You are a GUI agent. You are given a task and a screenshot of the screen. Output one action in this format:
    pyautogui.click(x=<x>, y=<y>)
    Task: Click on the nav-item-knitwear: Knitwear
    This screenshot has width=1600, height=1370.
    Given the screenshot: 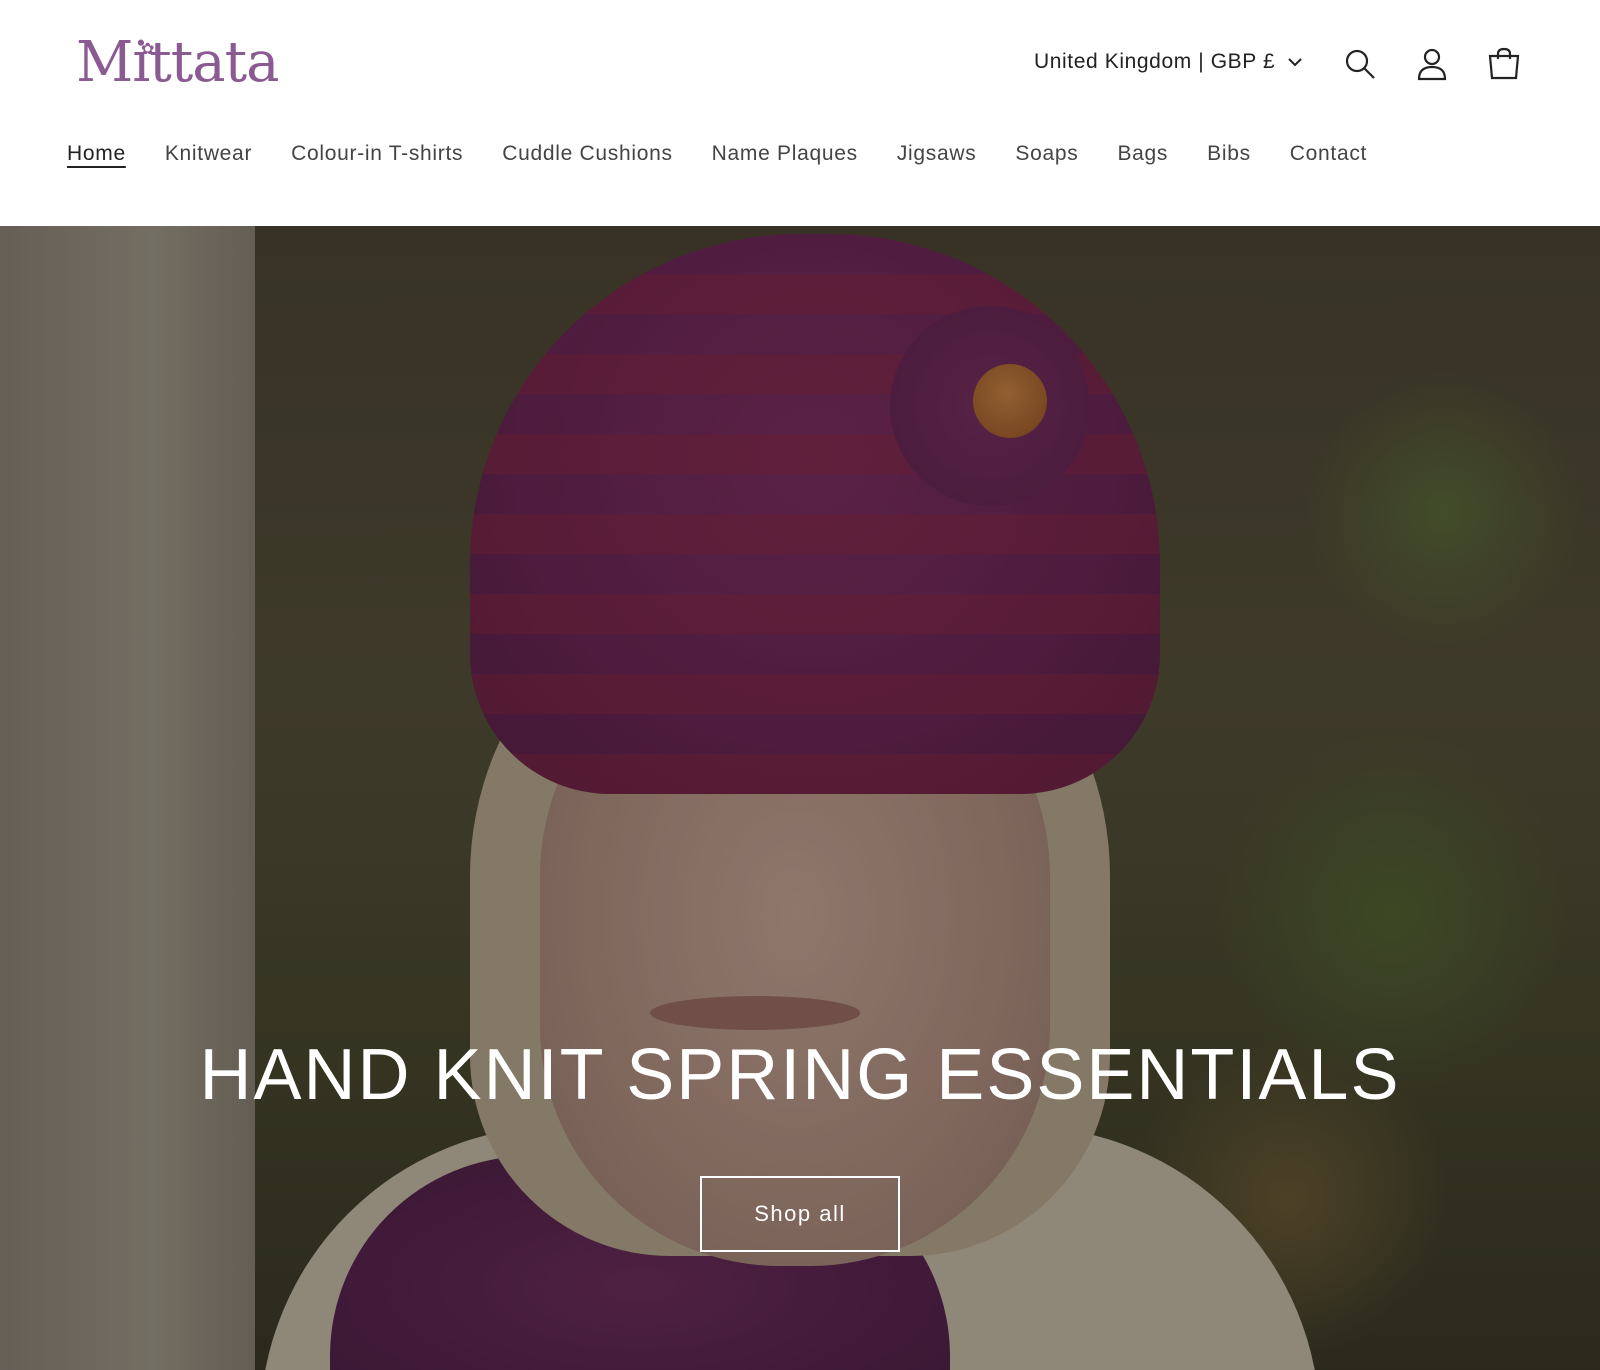 What is the action you would take?
    pyautogui.click(x=208, y=154)
    